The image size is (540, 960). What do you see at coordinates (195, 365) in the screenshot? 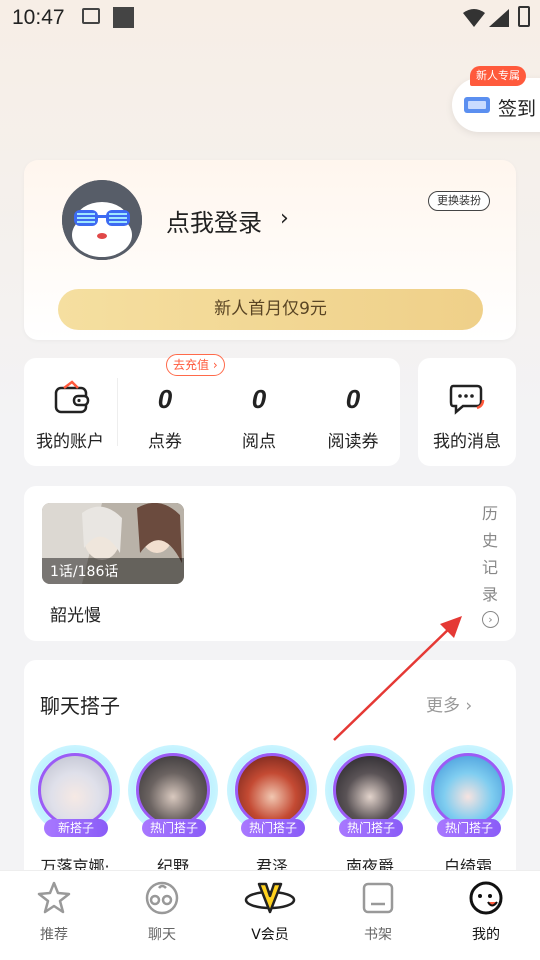
I see `recharge-button: 去充值 ›` at bounding box center [195, 365].